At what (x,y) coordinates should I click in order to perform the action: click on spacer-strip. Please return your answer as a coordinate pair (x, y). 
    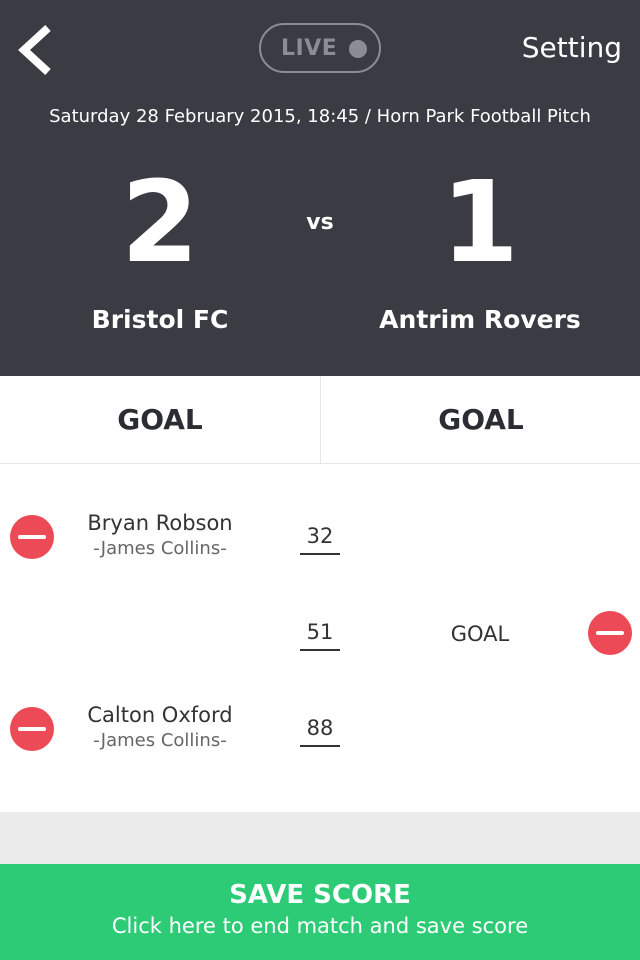
    Looking at the image, I should click on (320, 838).